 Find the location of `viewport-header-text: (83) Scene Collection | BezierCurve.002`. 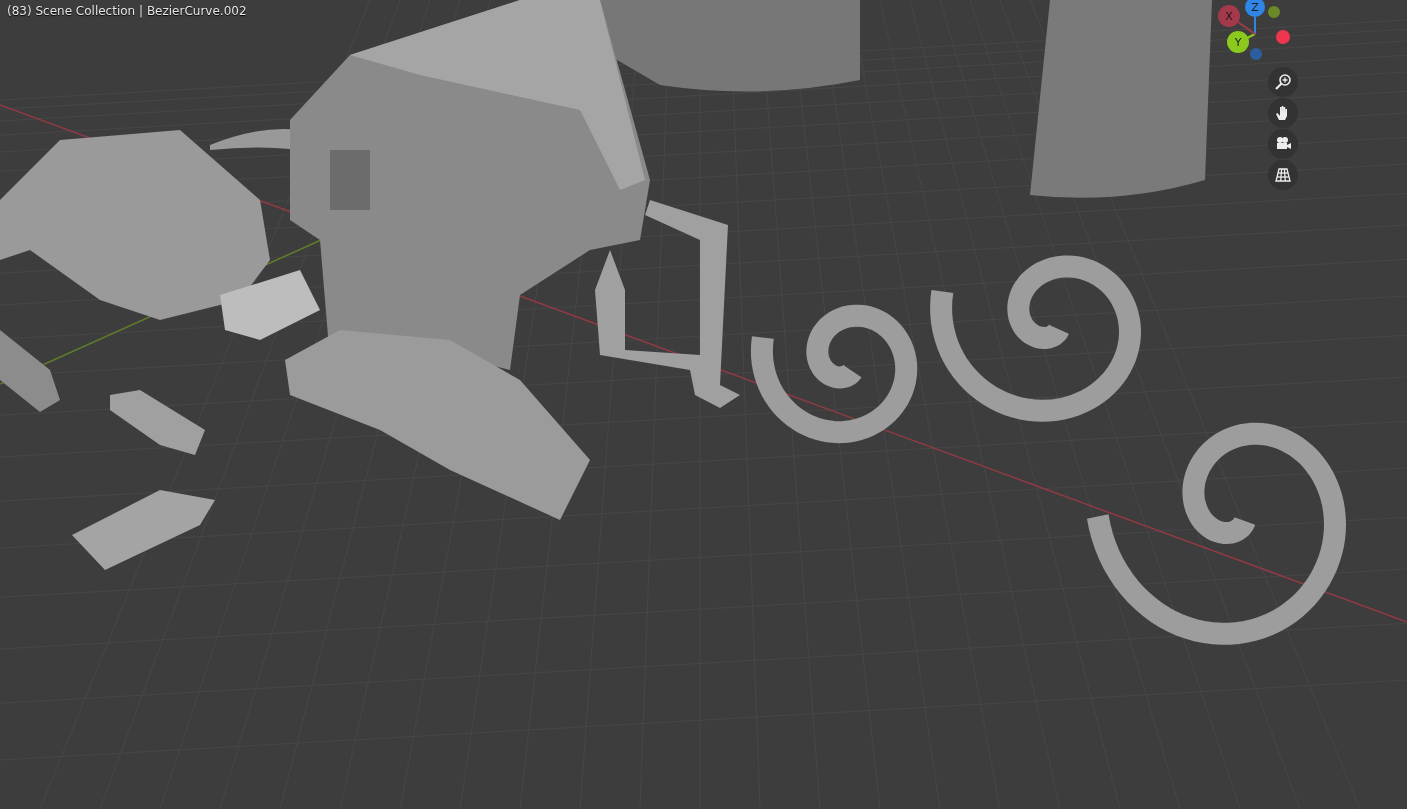

viewport-header-text: (83) Scene Collection | BezierCurve.002 is located at coordinates (127, 11).